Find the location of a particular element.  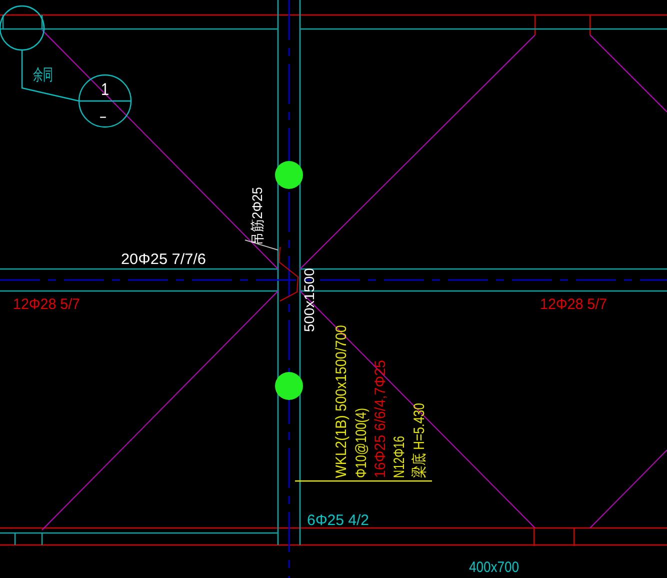

drawing-label: WKL2(1B) 500x1500/700 is located at coordinates (341, 394).